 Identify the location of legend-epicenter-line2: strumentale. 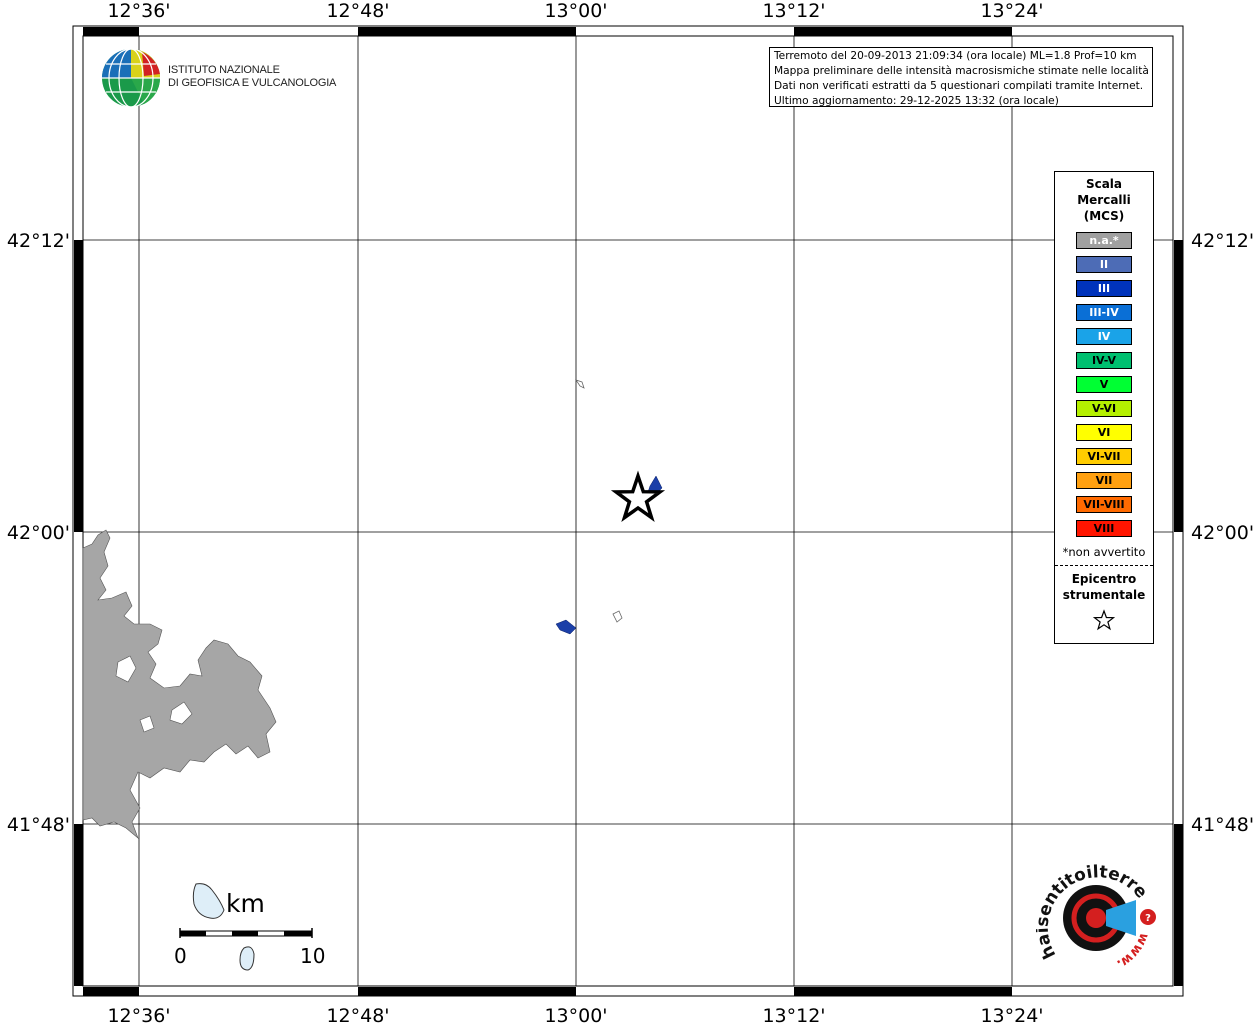
(1104, 595).